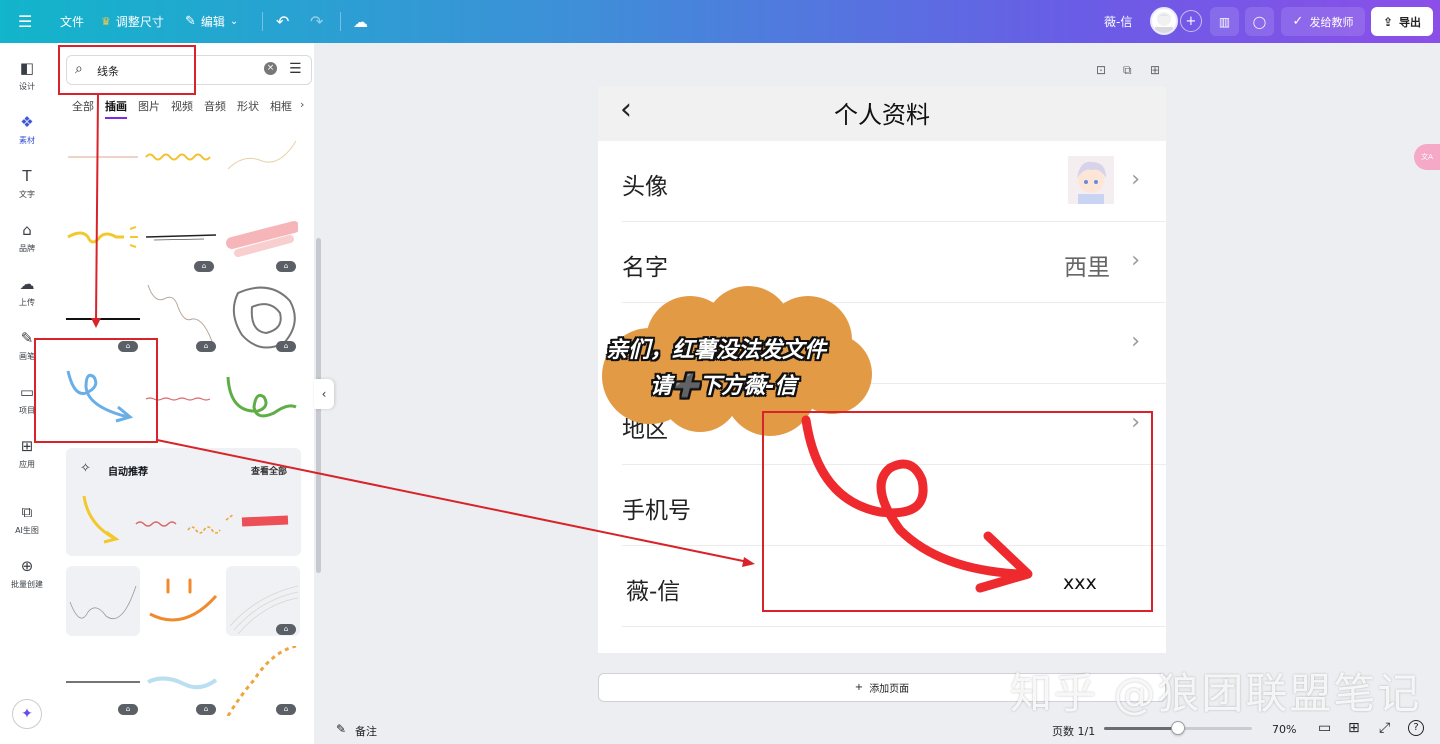 The height and width of the screenshot is (744, 1440). What do you see at coordinates (27, 284) in the screenshot?
I see `upload-cloud-icon: ☁` at bounding box center [27, 284].